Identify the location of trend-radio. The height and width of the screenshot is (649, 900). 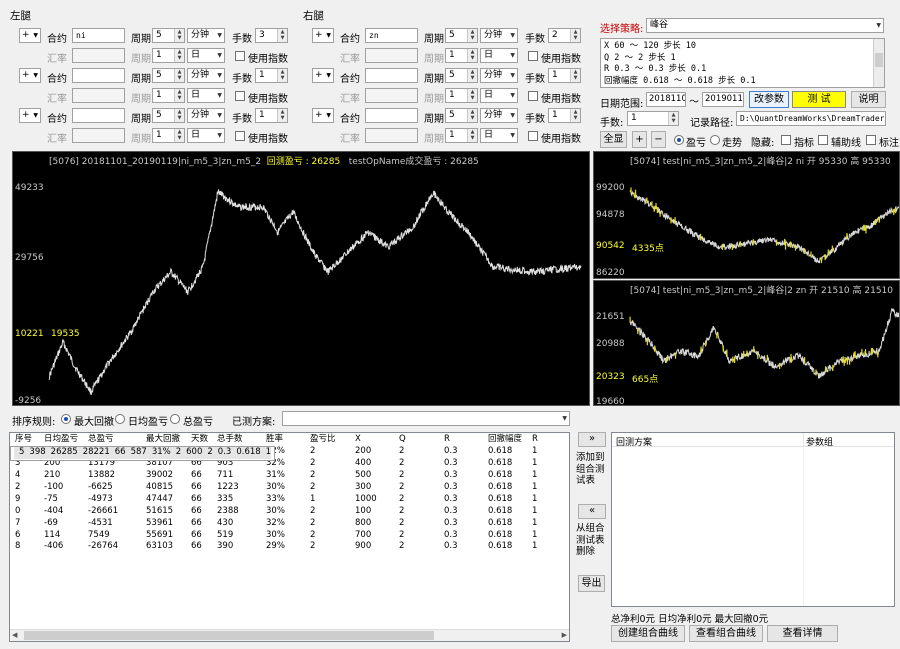
(715, 140).